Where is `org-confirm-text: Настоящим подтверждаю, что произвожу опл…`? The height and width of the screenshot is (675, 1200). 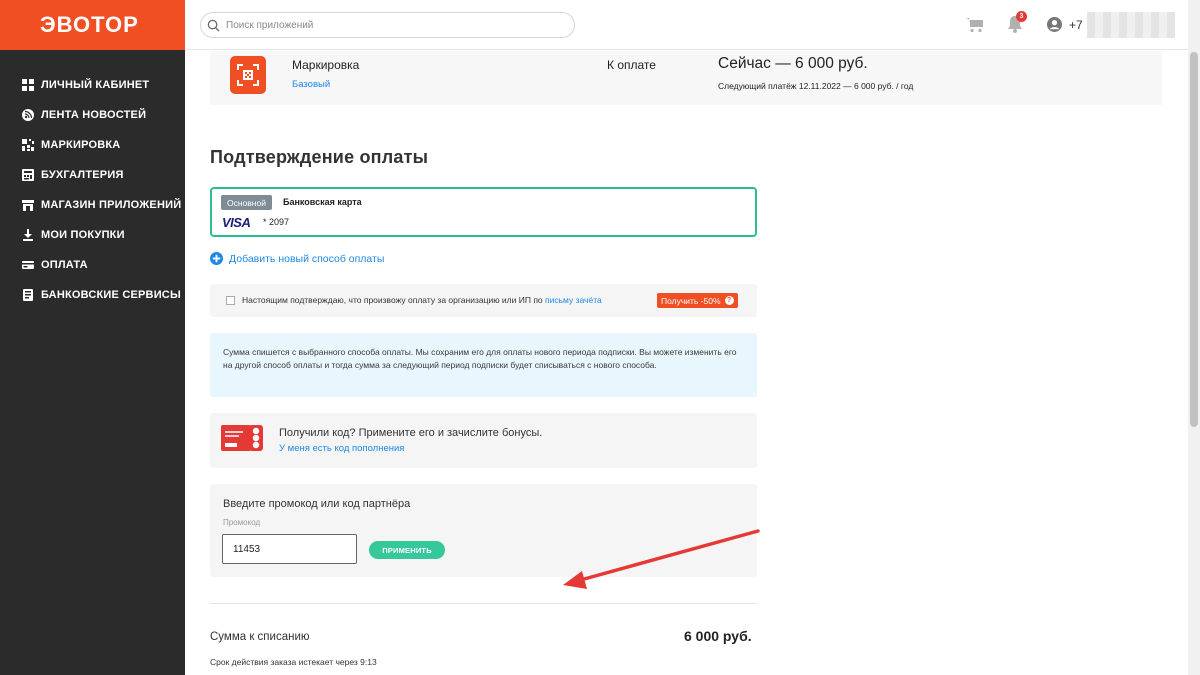
org-confirm-text: Настоящим подтверждаю, что произвожу опл… is located at coordinates (422, 300).